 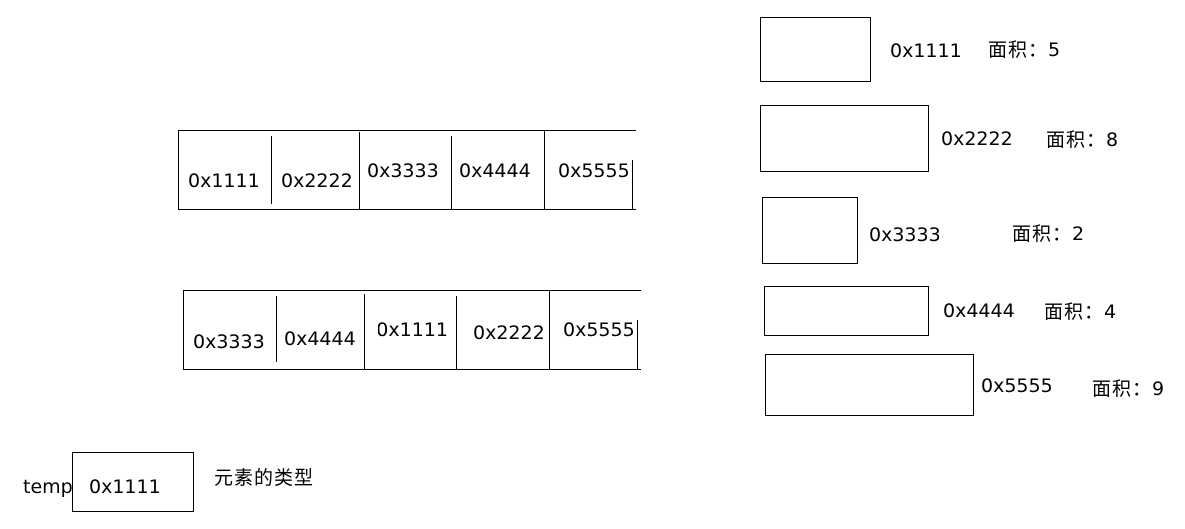 What do you see at coordinates (183, 330) in the screenshot?
I see `array-bottom-left-border` at bounding box center [183, 330].